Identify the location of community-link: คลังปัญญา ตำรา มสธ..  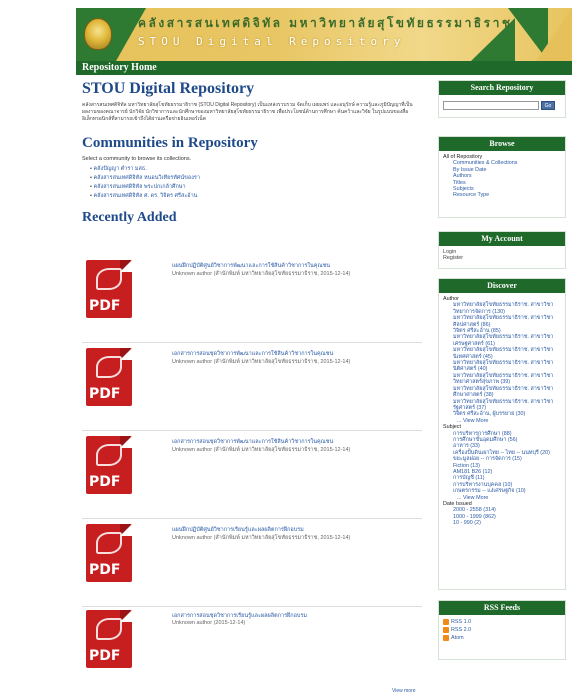
(256, 169).